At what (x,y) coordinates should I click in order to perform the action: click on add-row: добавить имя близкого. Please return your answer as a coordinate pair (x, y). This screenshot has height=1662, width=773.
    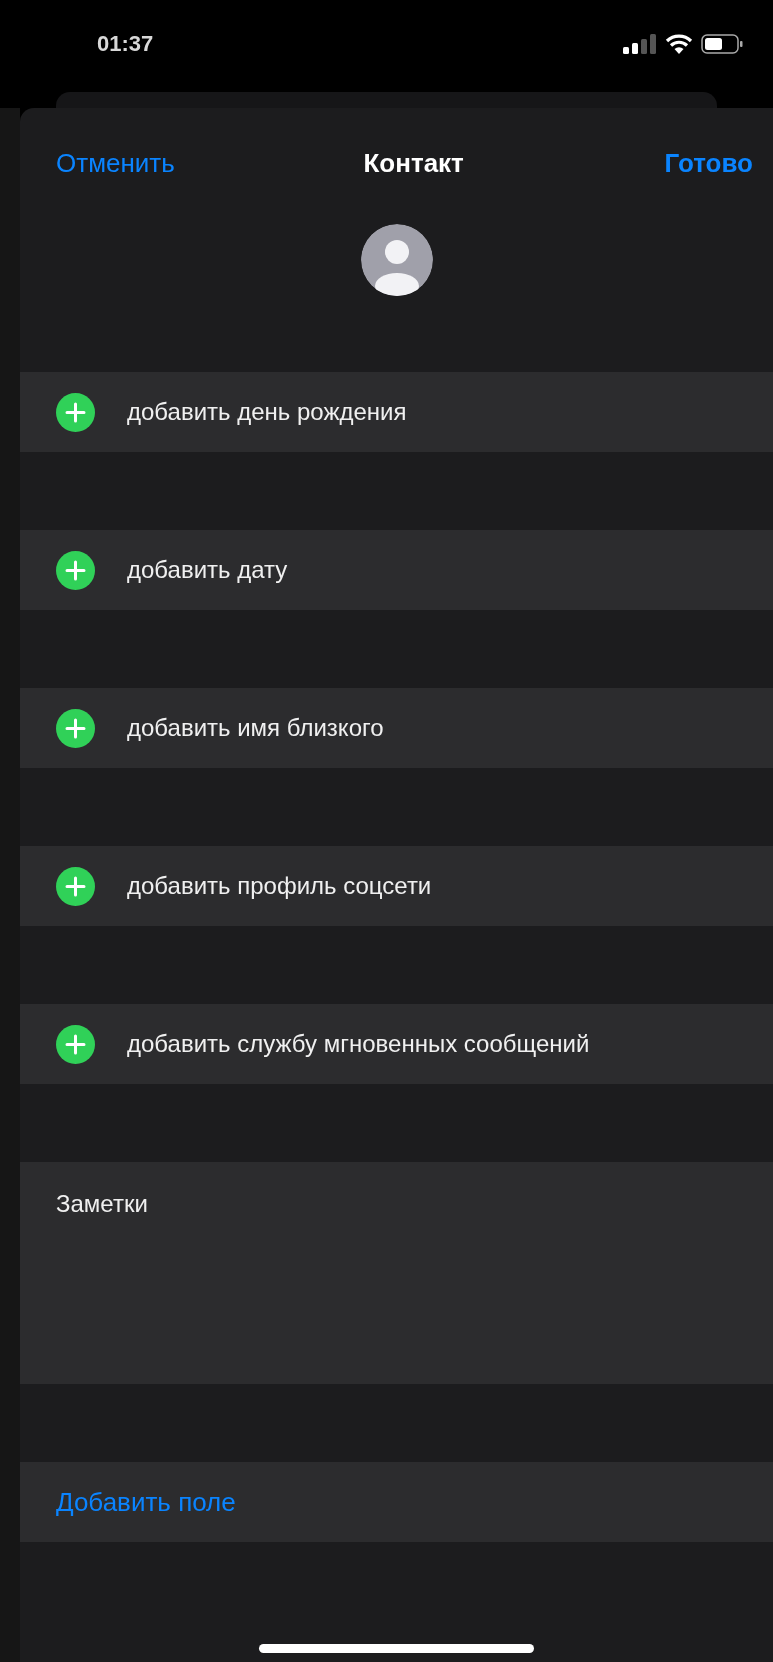
    Looking at the image, I should click on (396, 728).